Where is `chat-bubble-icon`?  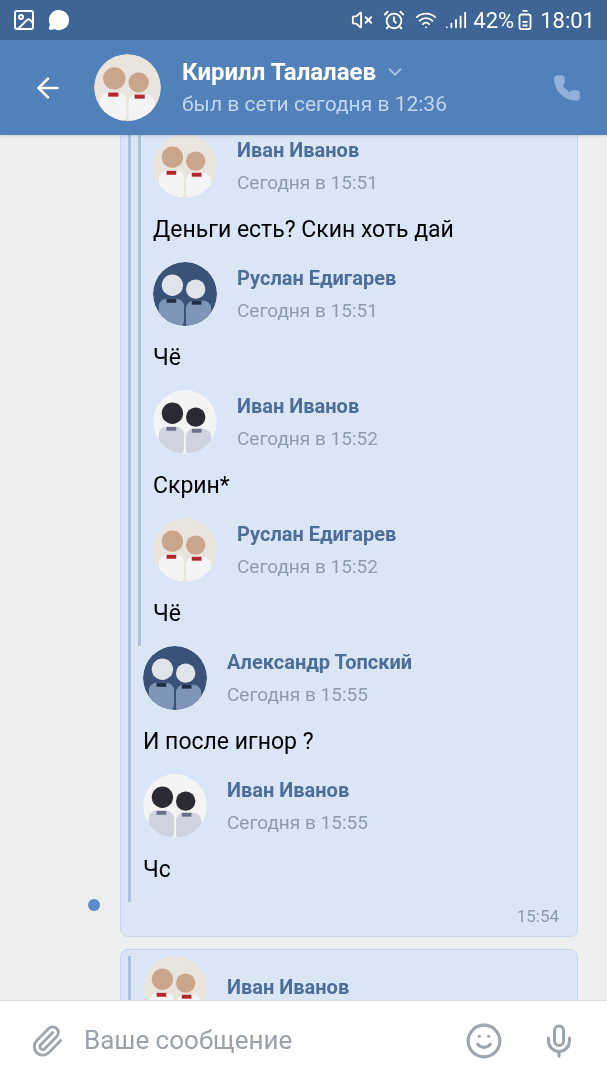
chat-bubble-icon is located at coordinates (59, 20).